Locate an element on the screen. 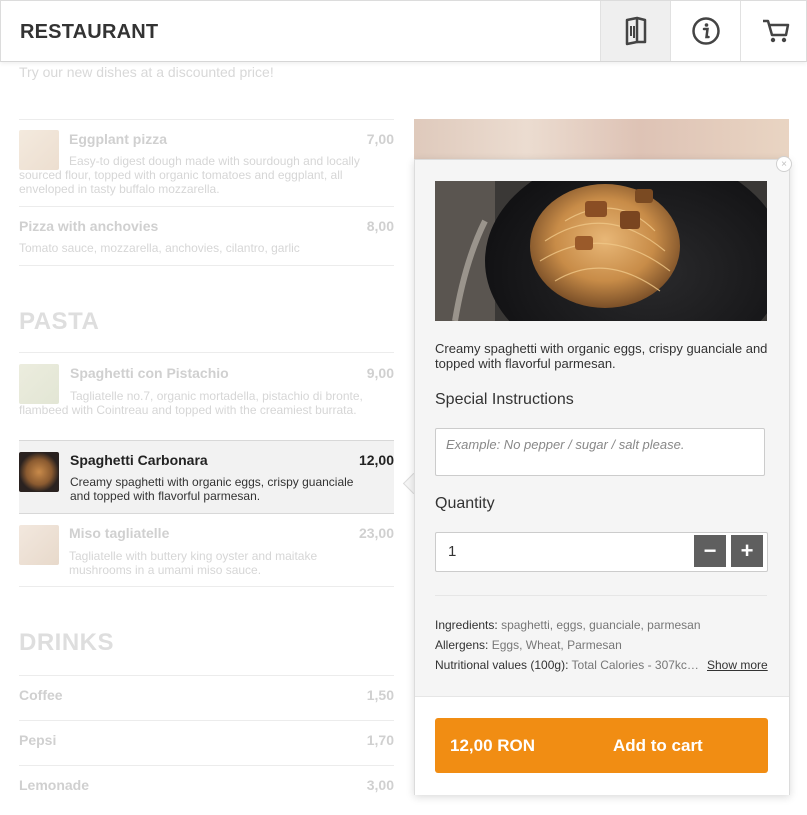 The width and height of the screenshot is (807, 815). item-price: 23,00 is located at coordinates (376, 533).